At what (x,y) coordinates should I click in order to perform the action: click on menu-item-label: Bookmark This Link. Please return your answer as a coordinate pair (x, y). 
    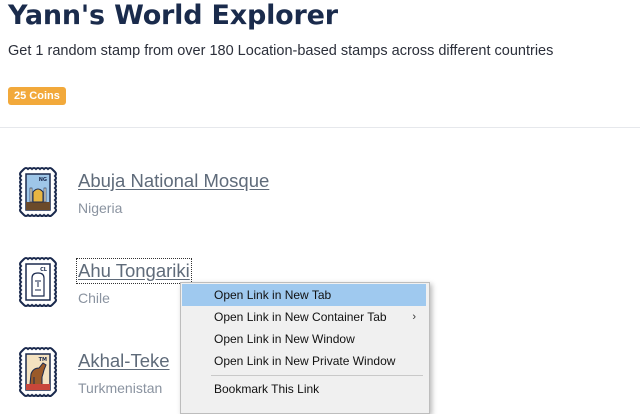
    Looking at the image, I should click on (267, 389).